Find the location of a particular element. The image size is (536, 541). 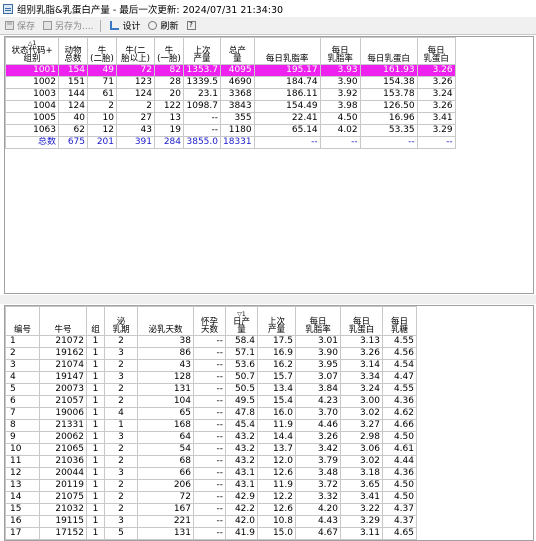

table-cell: 2 is located at coordinates (22, 353).